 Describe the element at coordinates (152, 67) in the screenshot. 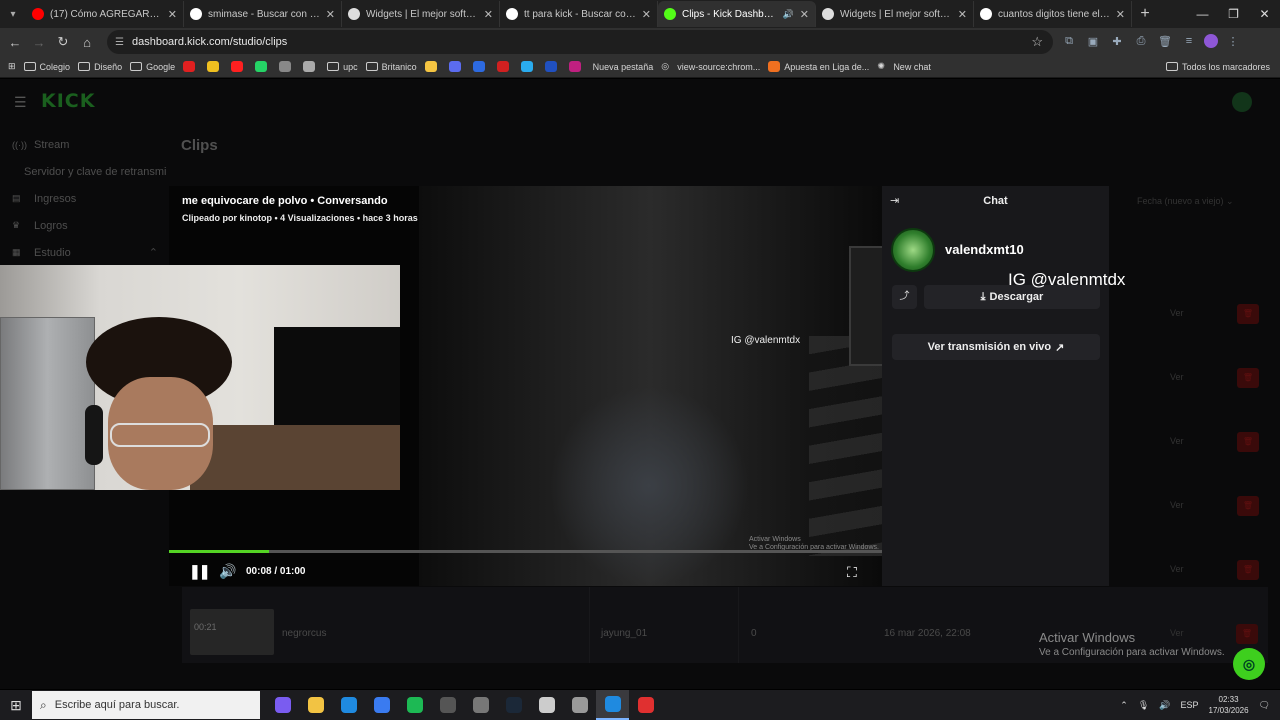

I see `bookmark-item: Google` at that location.